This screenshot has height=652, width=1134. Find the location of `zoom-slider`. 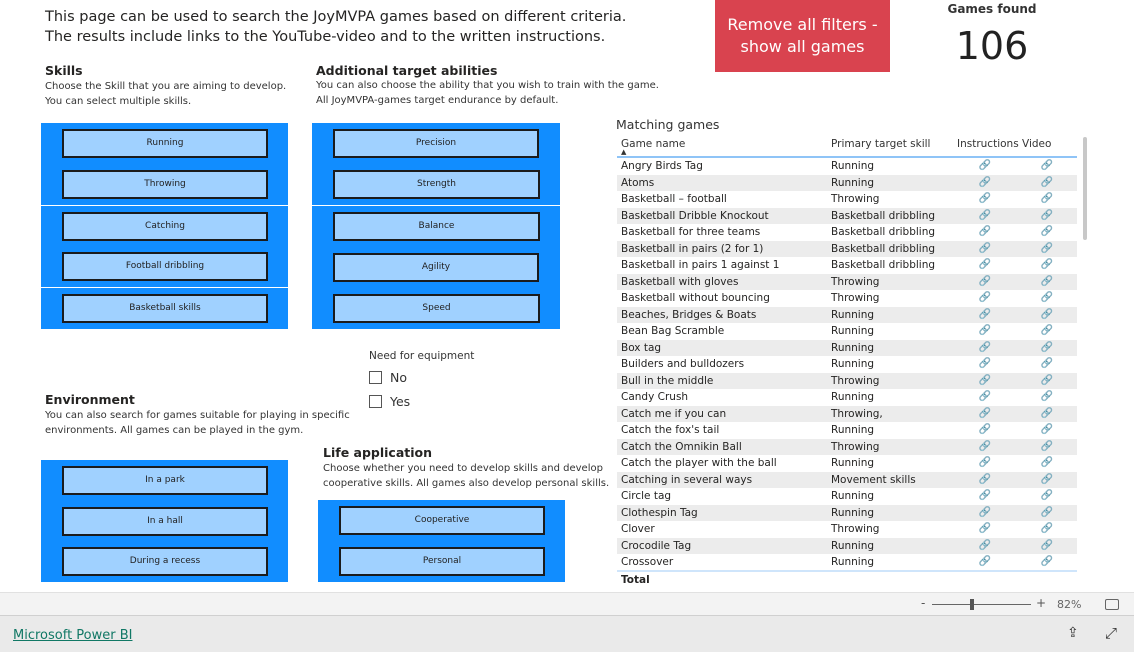

zoom-slider is located at coordinates (981, 604).